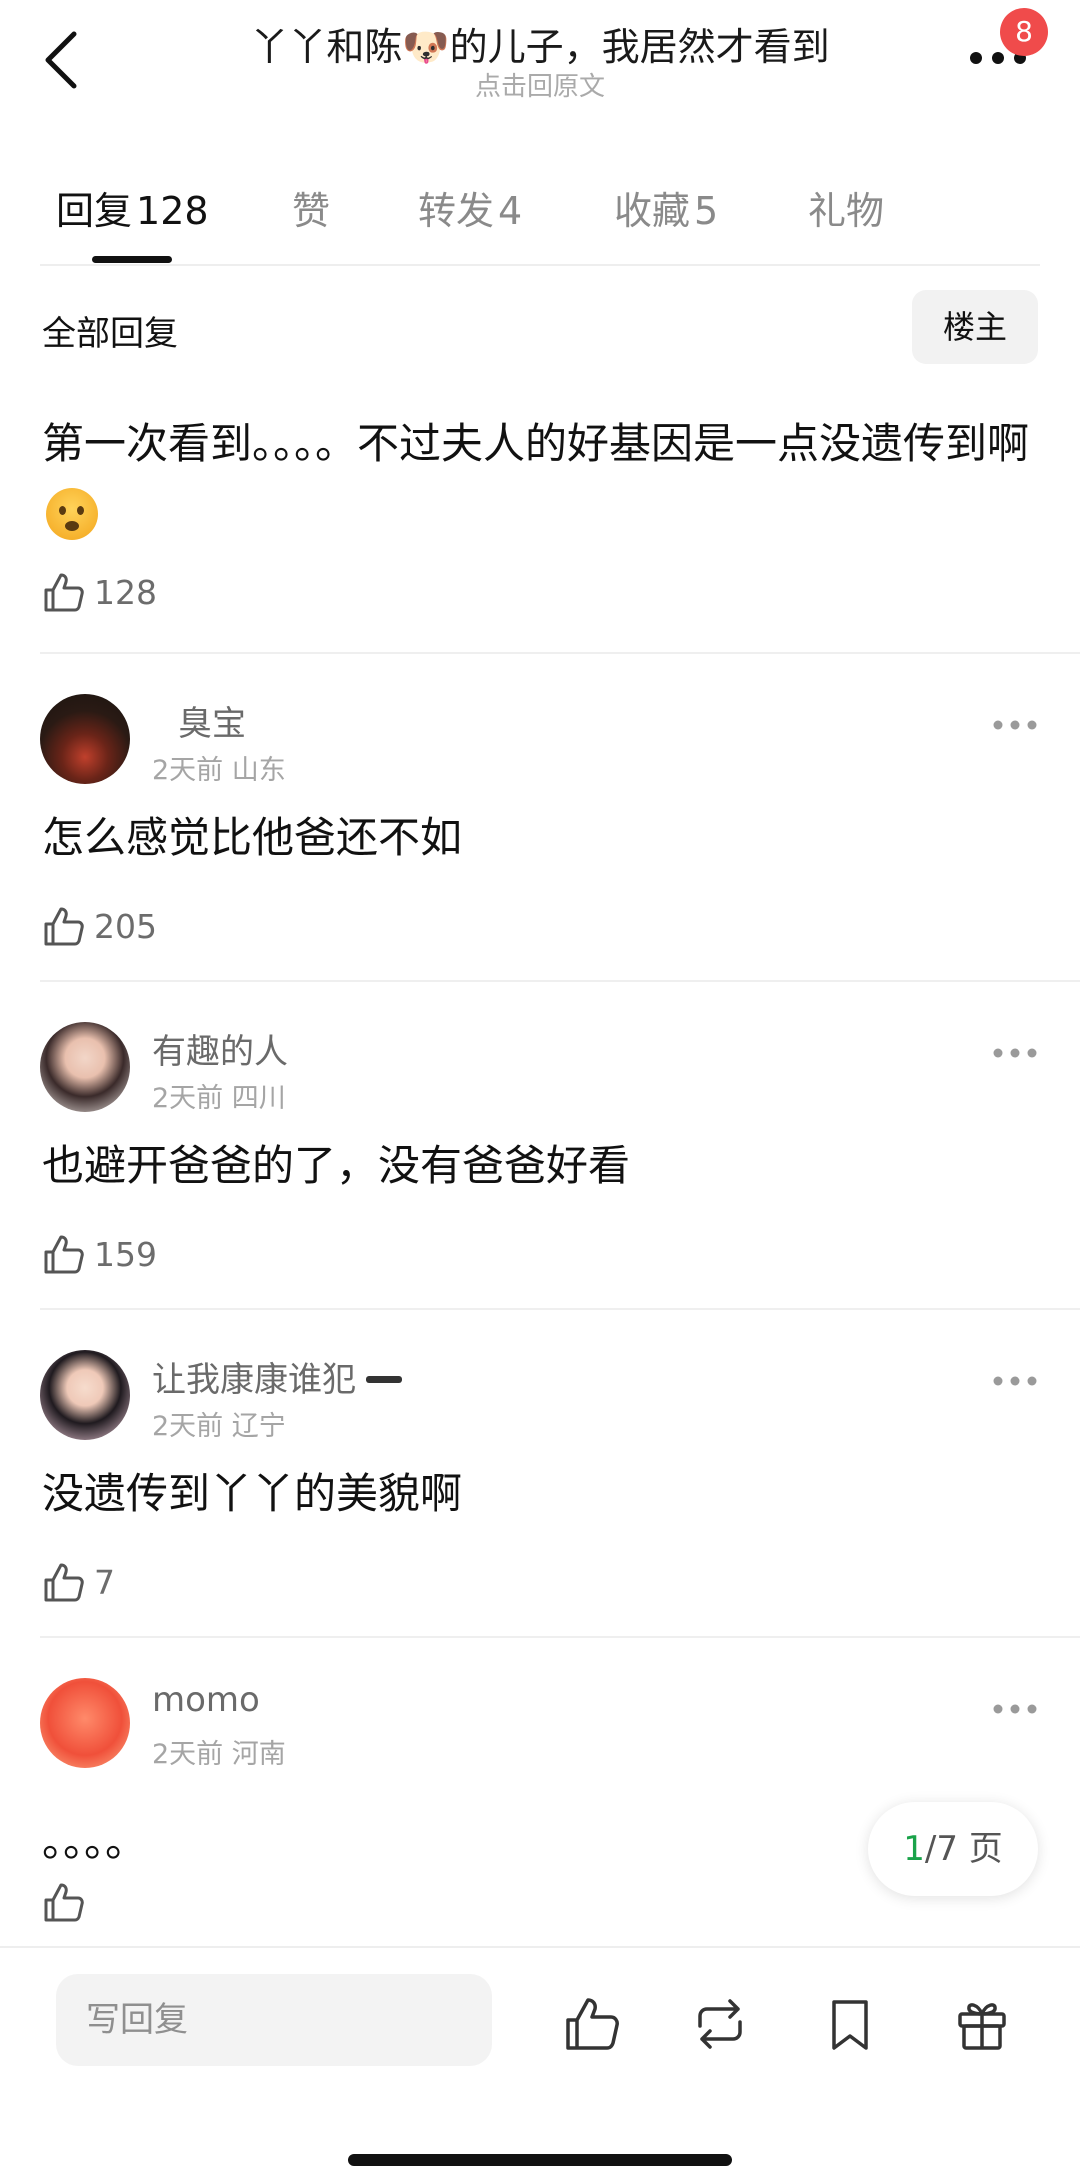  I want to click on sad-face-emoji-icon, so click(72, 514).